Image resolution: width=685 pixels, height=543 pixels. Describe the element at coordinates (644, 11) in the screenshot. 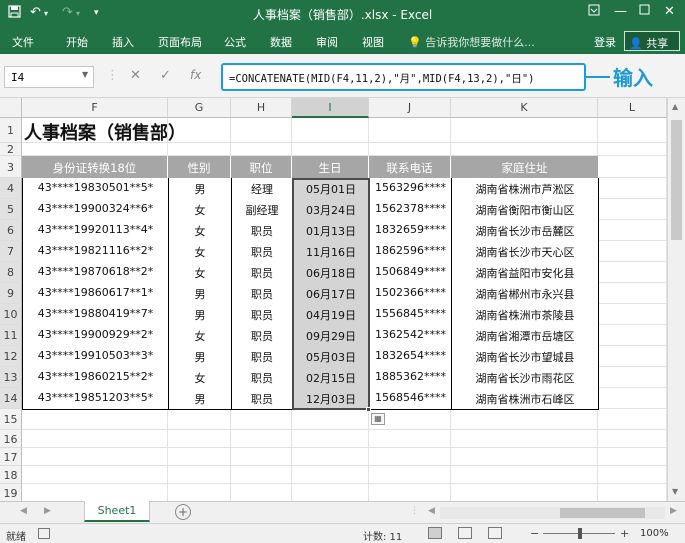

I see `maximize-icon` at that location.